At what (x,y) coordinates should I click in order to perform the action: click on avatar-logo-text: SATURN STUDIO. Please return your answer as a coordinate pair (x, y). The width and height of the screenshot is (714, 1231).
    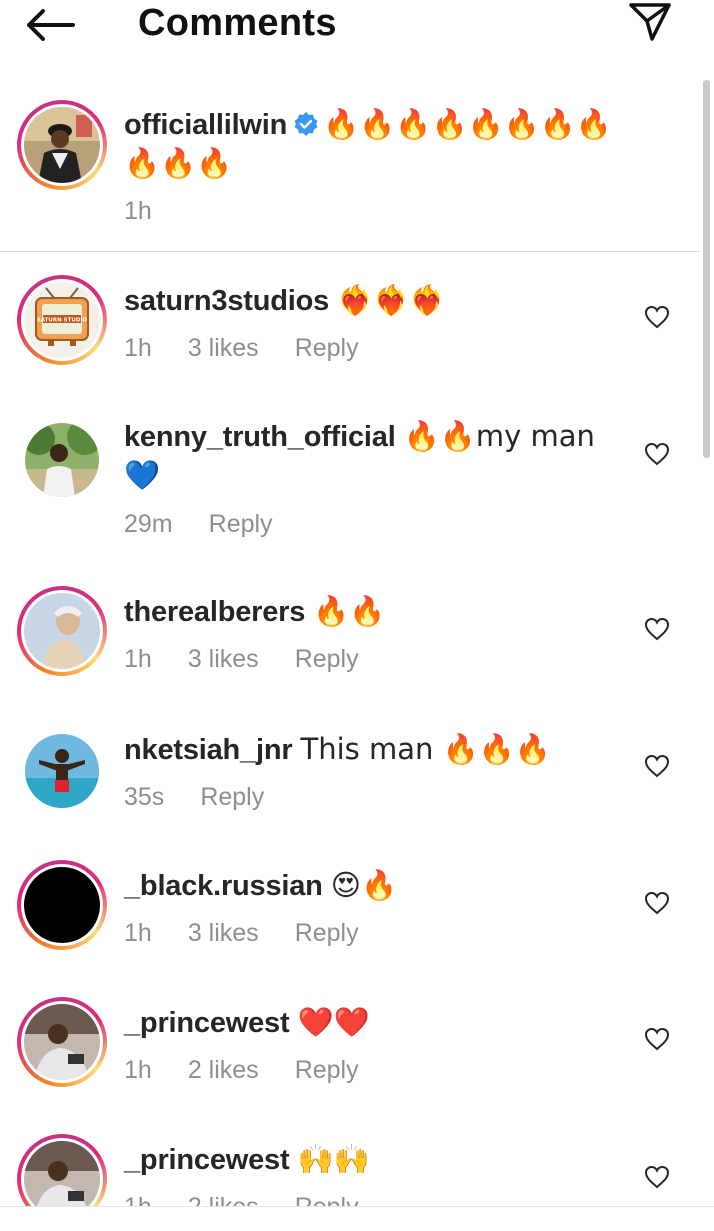
    Looking at the image, I should click on (62, 321).